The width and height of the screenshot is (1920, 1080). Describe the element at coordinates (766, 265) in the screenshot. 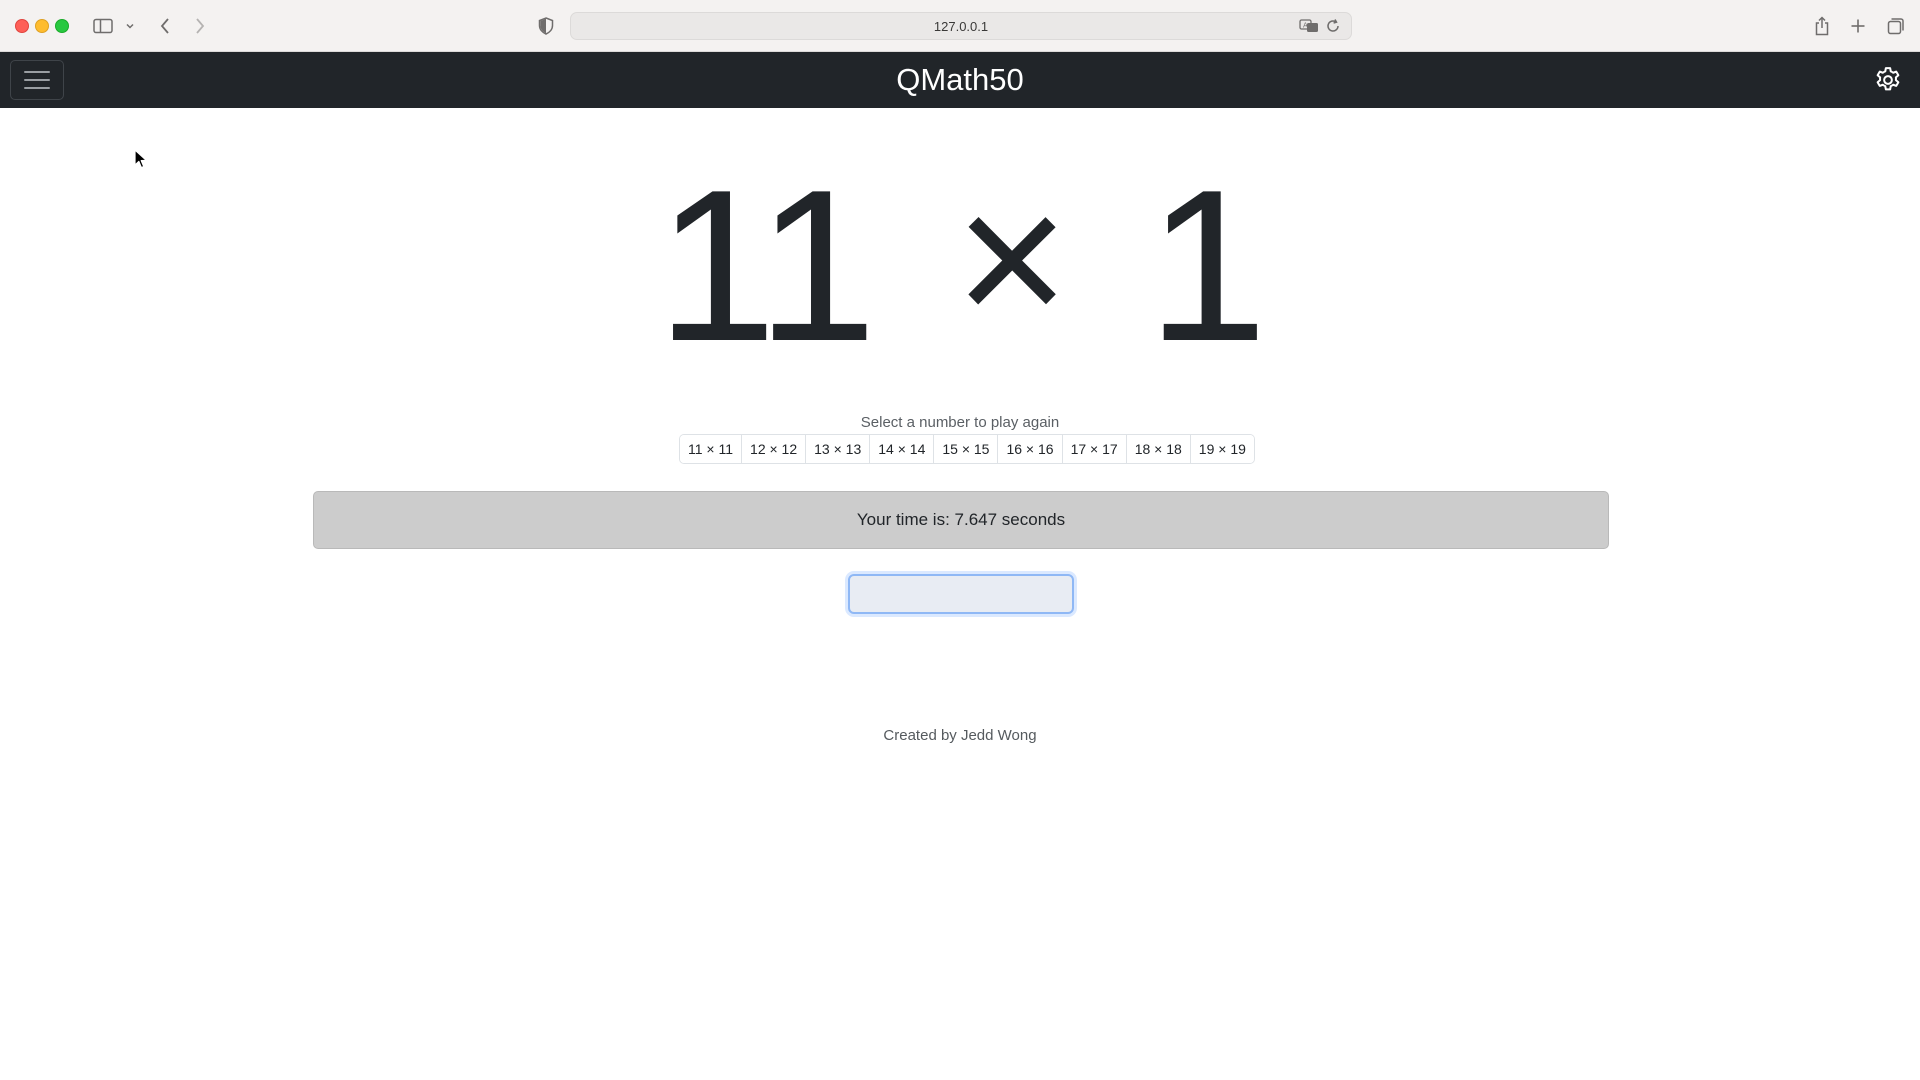

I see `problem-left-operand: 11` at that location.